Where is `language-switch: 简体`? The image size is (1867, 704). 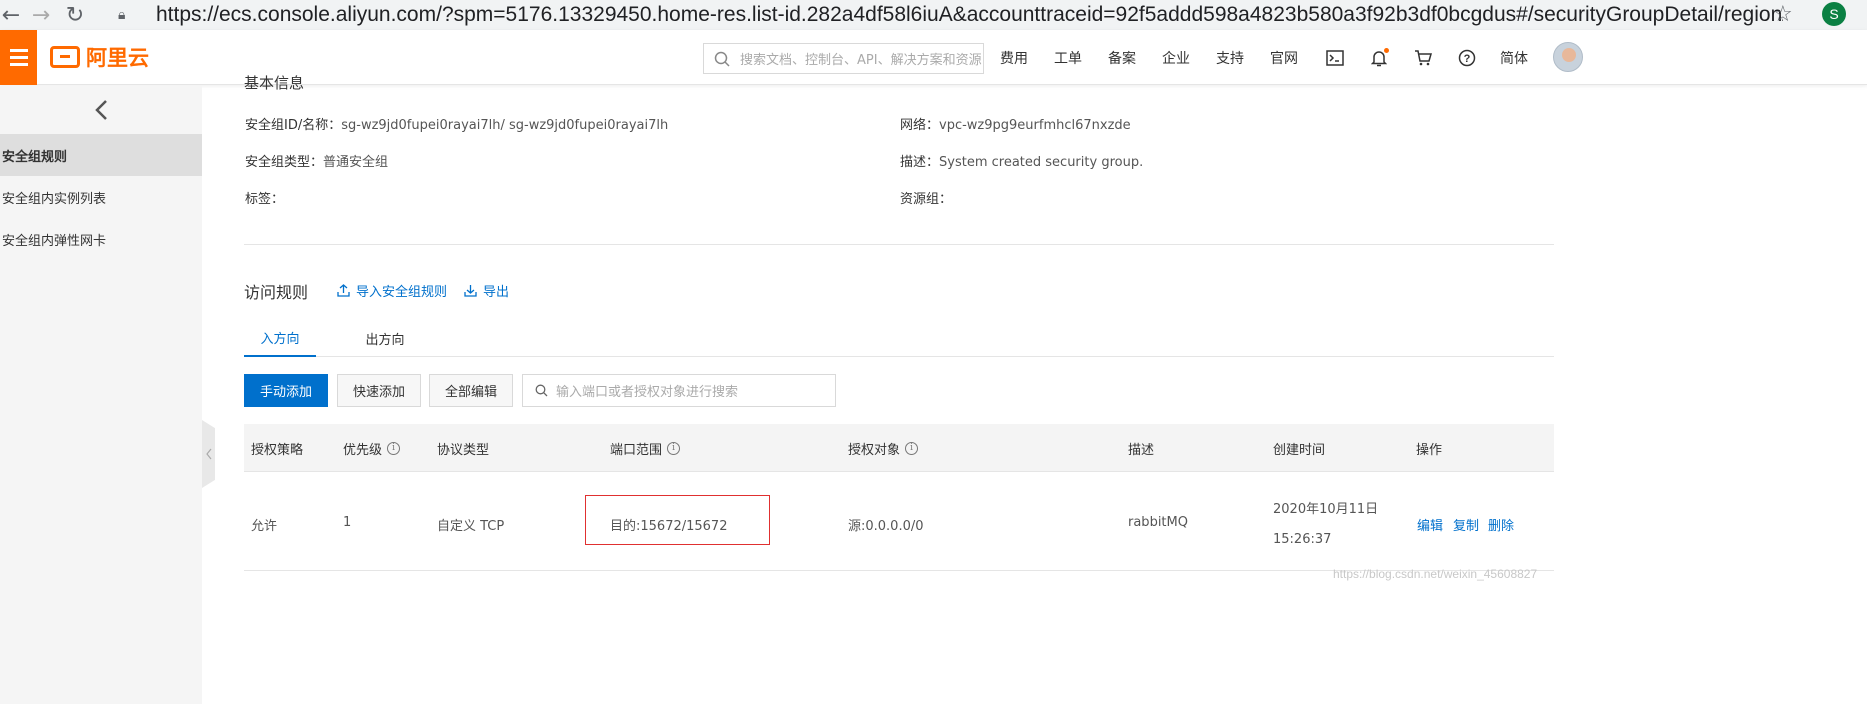
language-switch: 简体 is located at coordinates (1514, 58).